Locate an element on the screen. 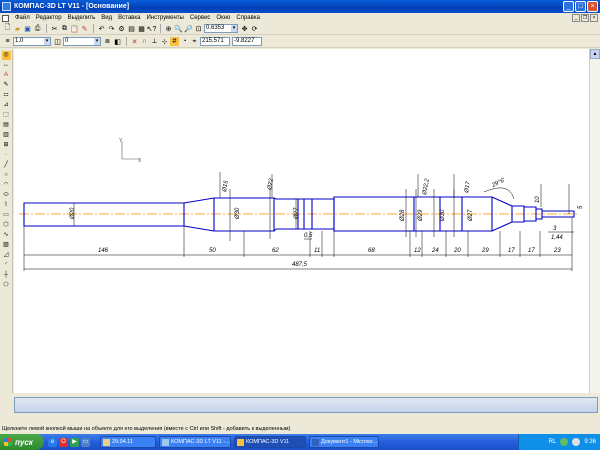 Image resolution: width=600 pixels, height=450 pixels. copy-icon: ⧉ is located at coordinates (64, 28).